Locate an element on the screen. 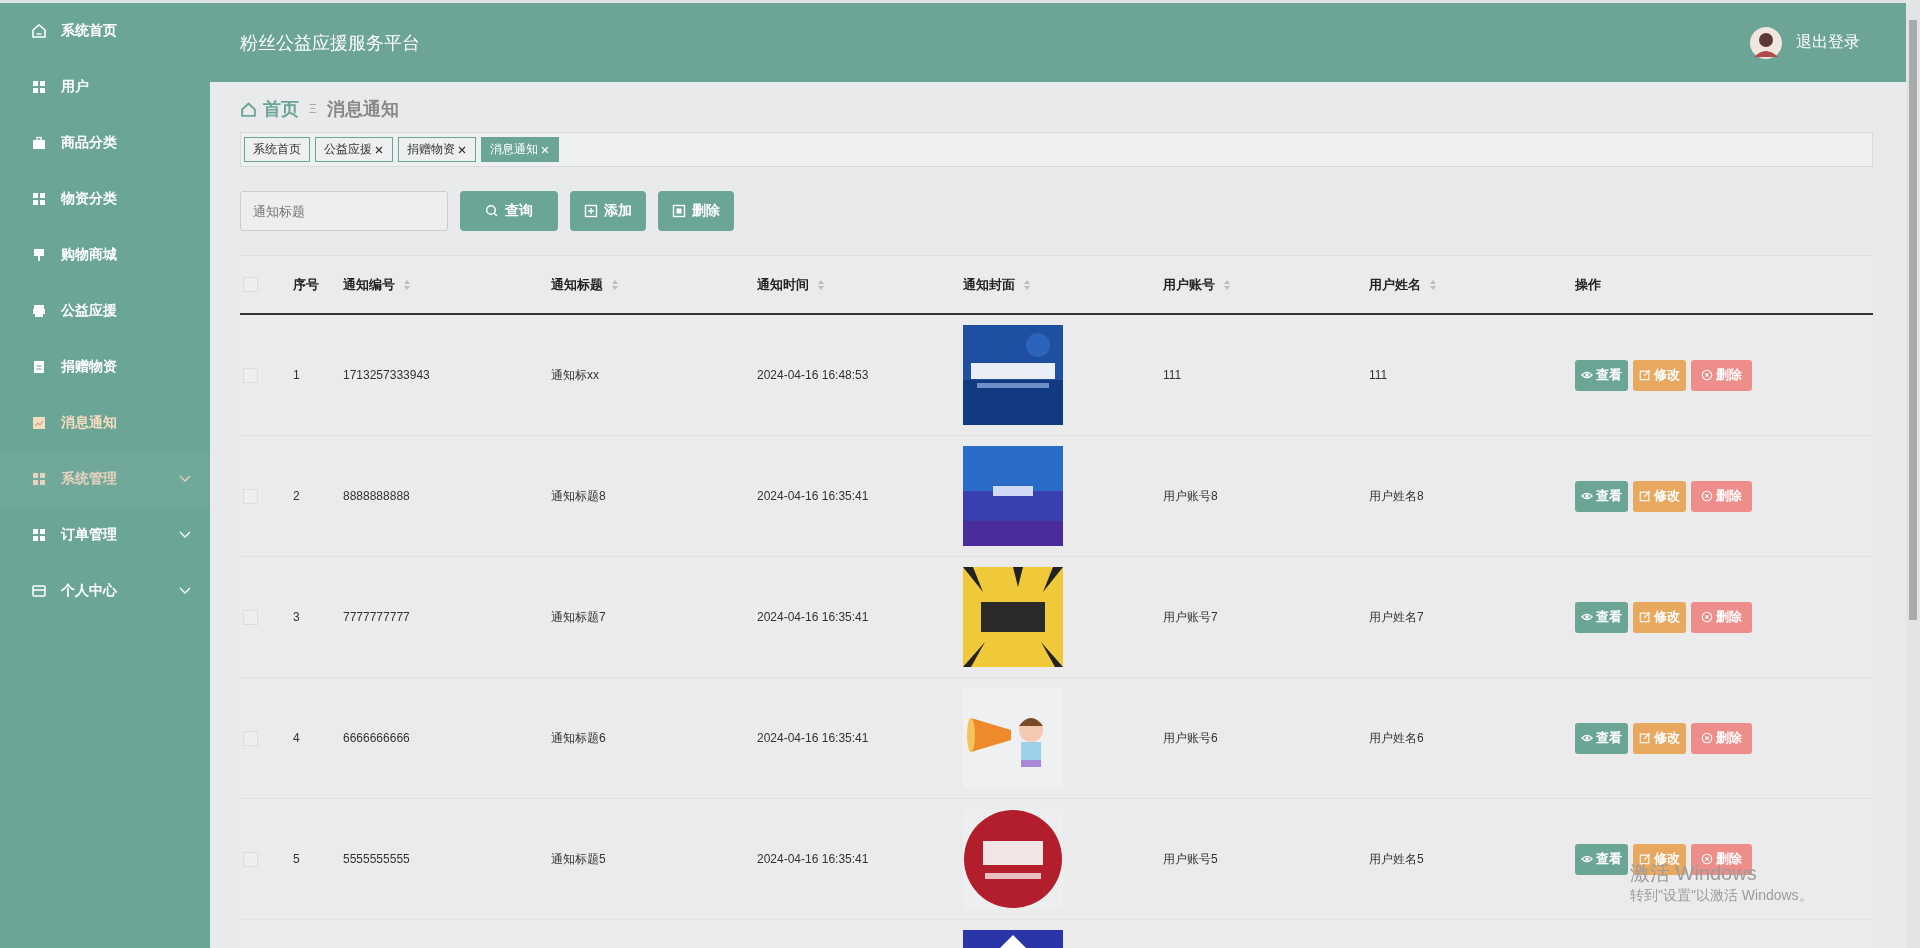 The image size is (1920, 948). column-header: 通知编号 is located at coordinates (377, 284).